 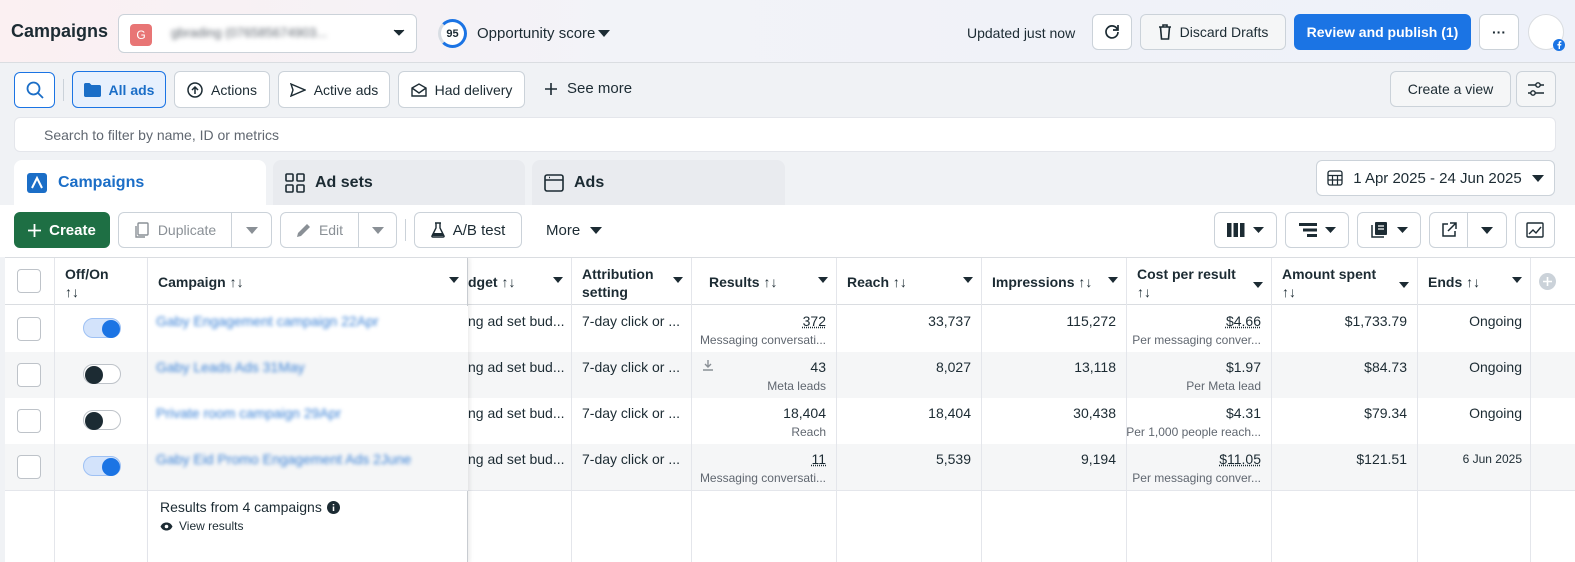 What do you see at coordinates (1487, 230) in the screenshot?
I see `export-dropdown` at bounding box center [1487, 230].